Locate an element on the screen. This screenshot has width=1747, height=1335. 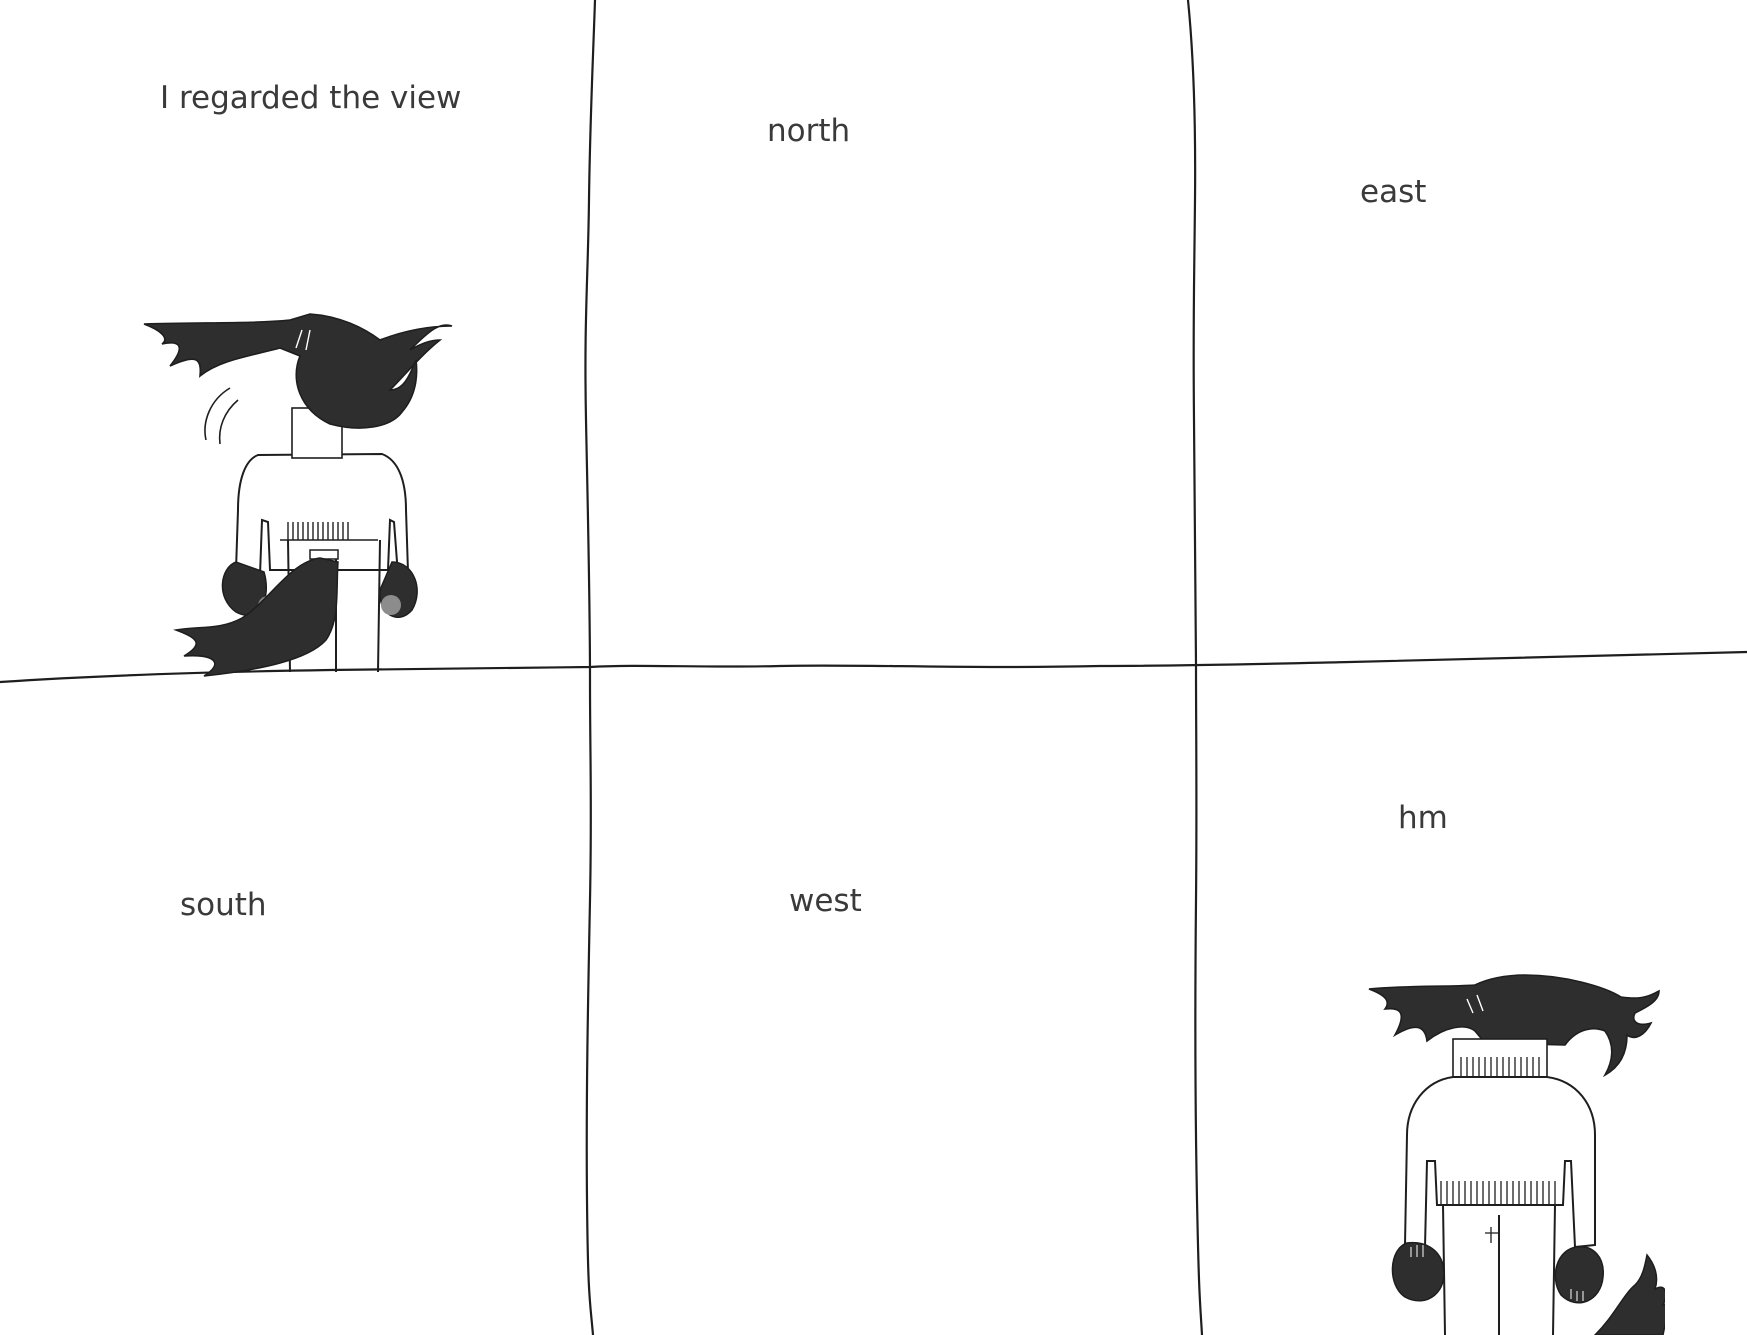
vertical-divider-right is located at coordinates (1195, 667).